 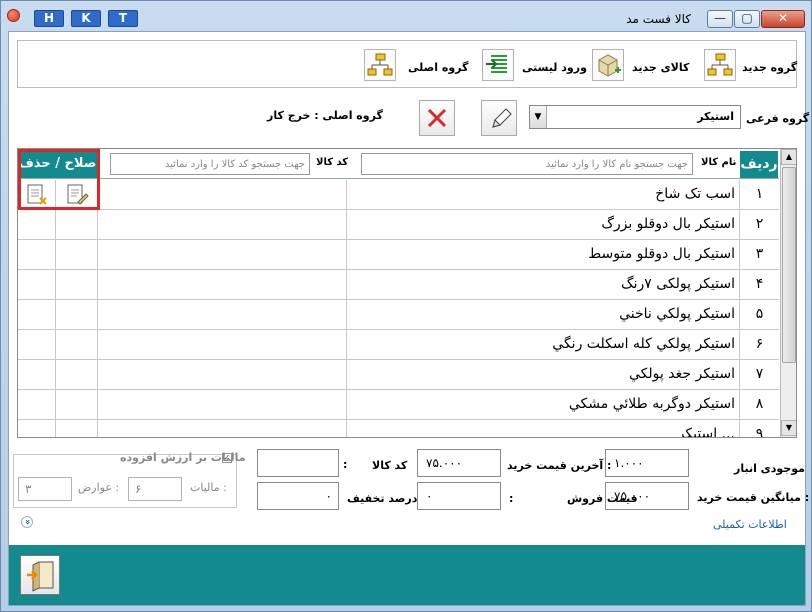 I want to click on column-name: نام کالا, so click(x=550, y=164).